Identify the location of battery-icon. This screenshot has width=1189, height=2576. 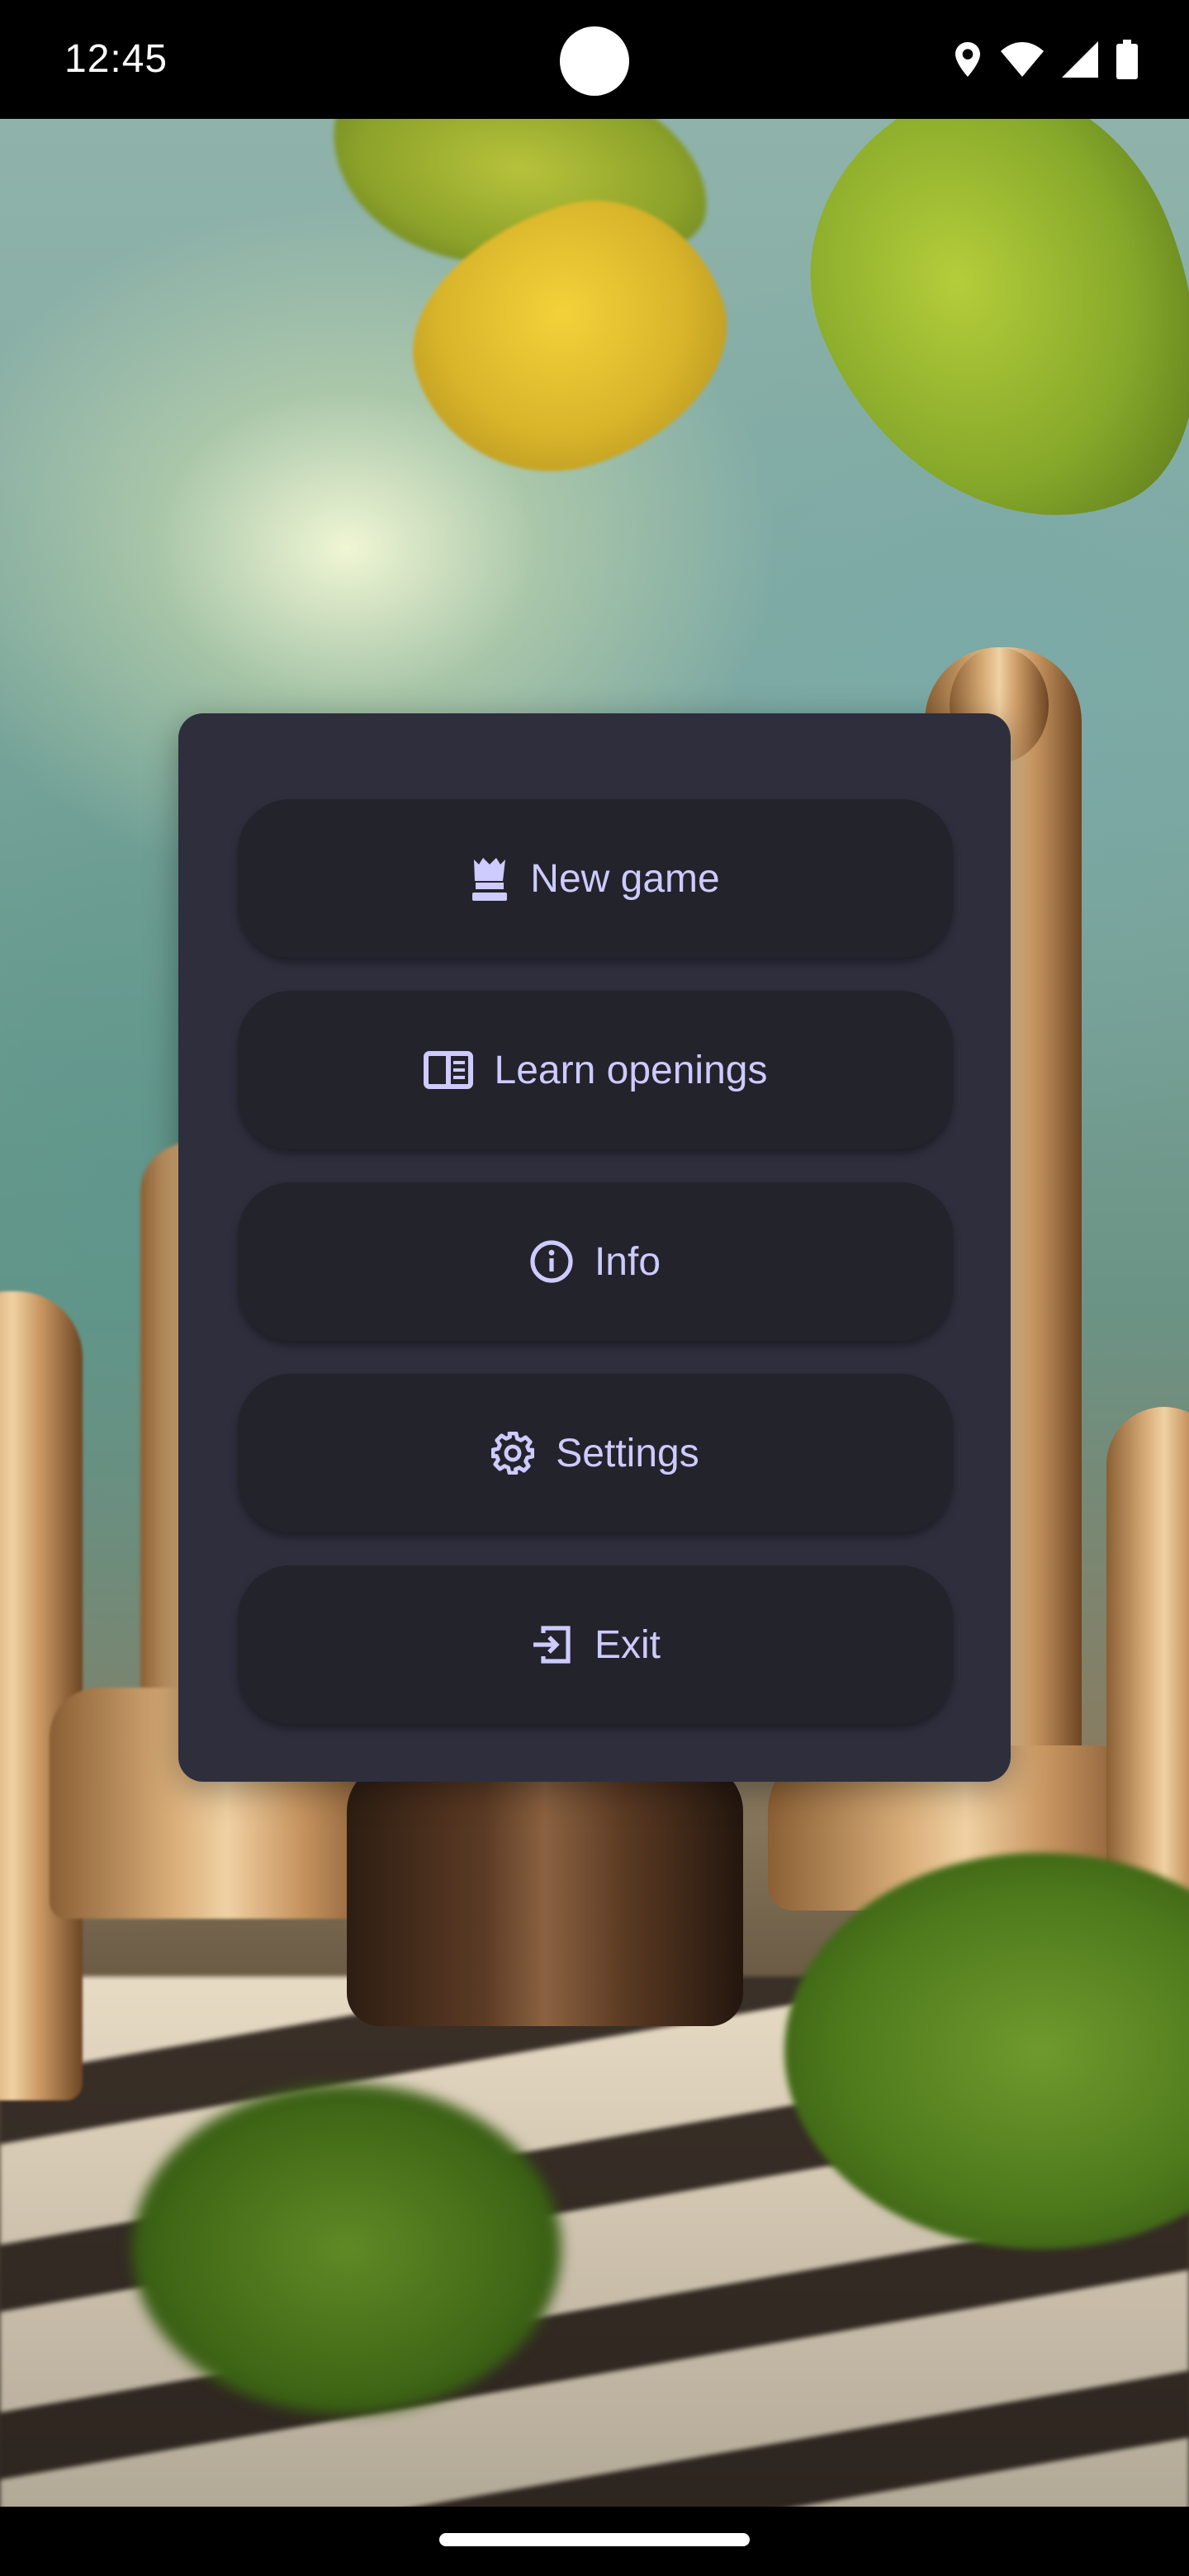
(1127, 59).